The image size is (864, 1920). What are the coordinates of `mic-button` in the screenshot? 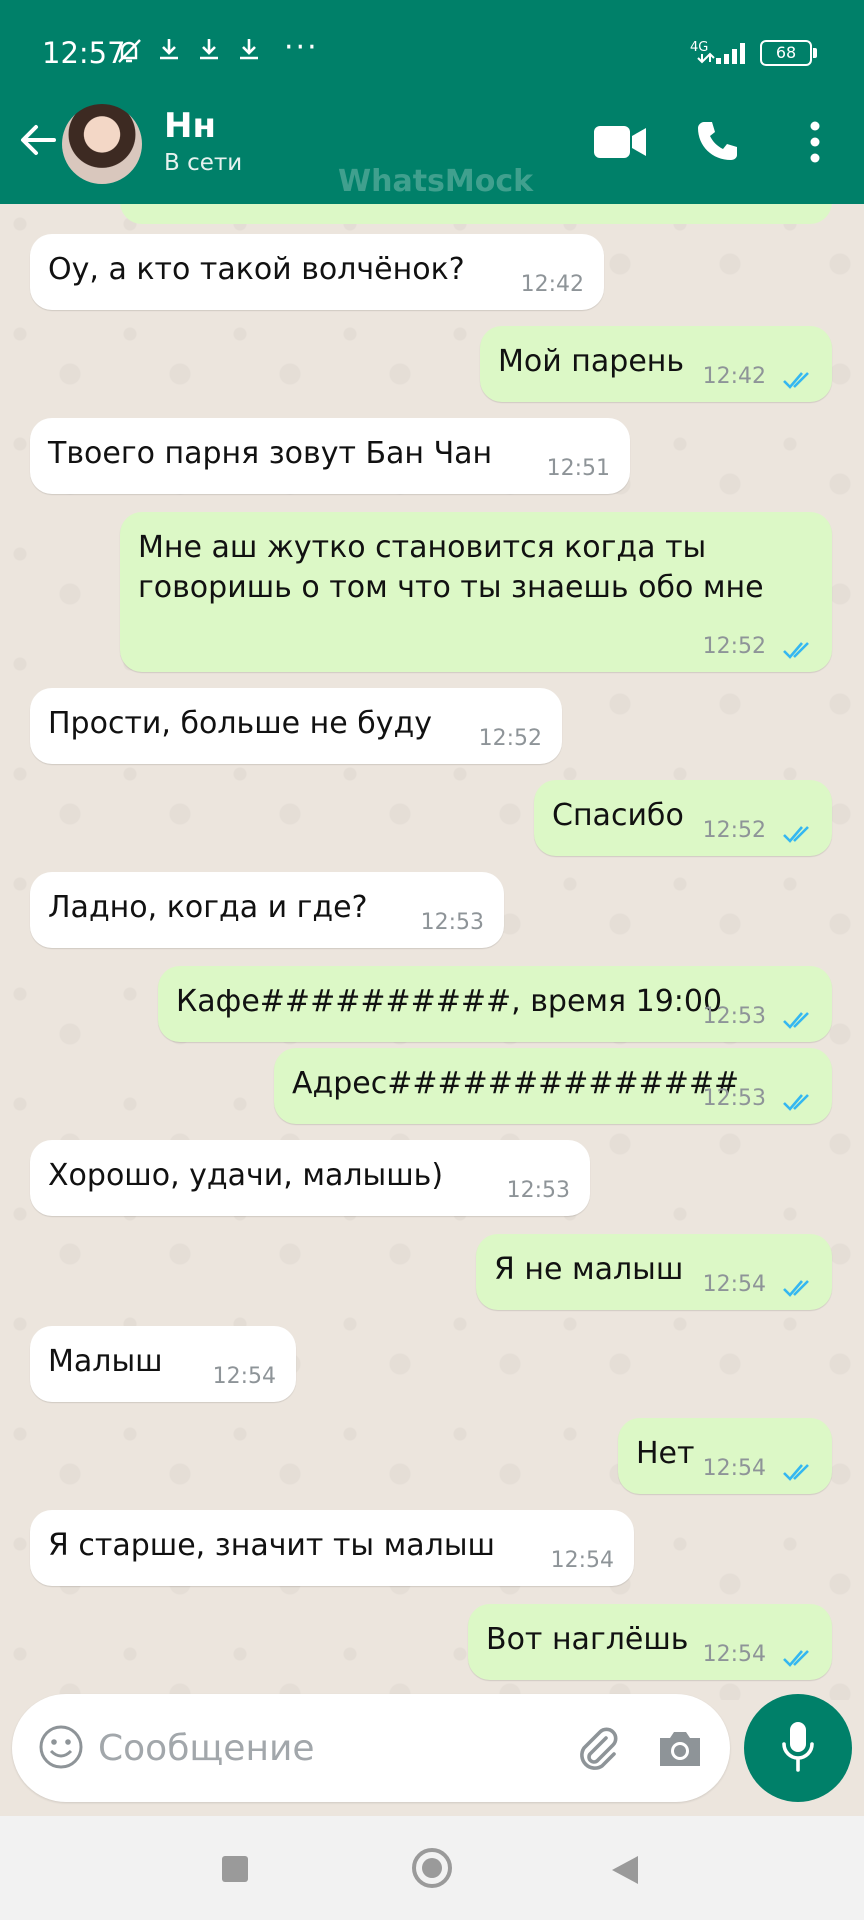 It's located at (798, 1748).